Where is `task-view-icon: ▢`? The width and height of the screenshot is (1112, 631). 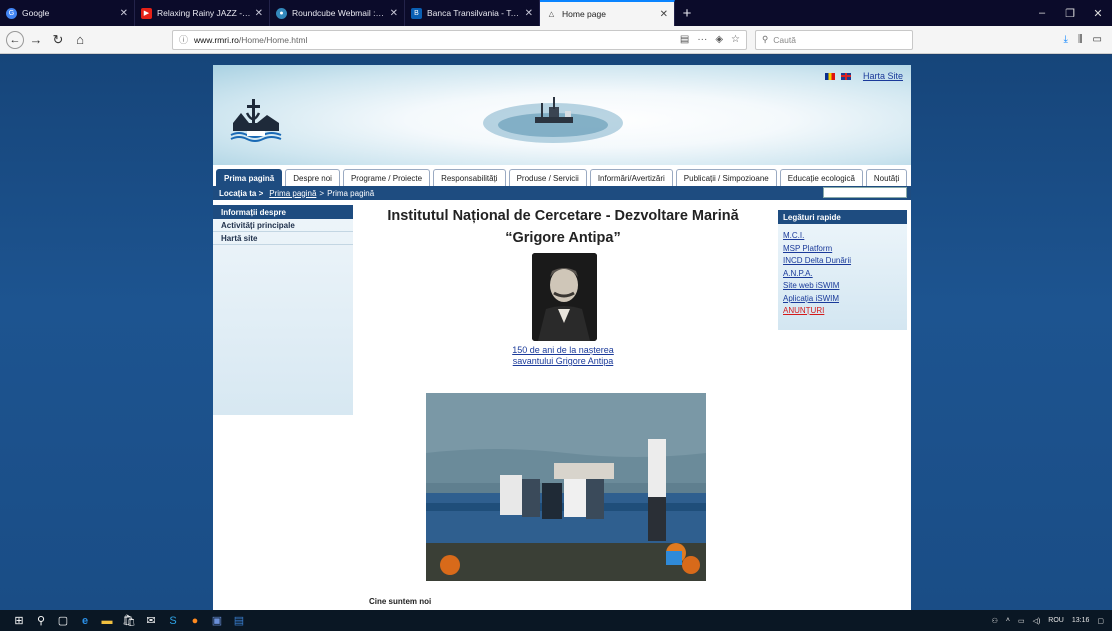 task-view-icon: ▢ is located at coordinates (63, 620).